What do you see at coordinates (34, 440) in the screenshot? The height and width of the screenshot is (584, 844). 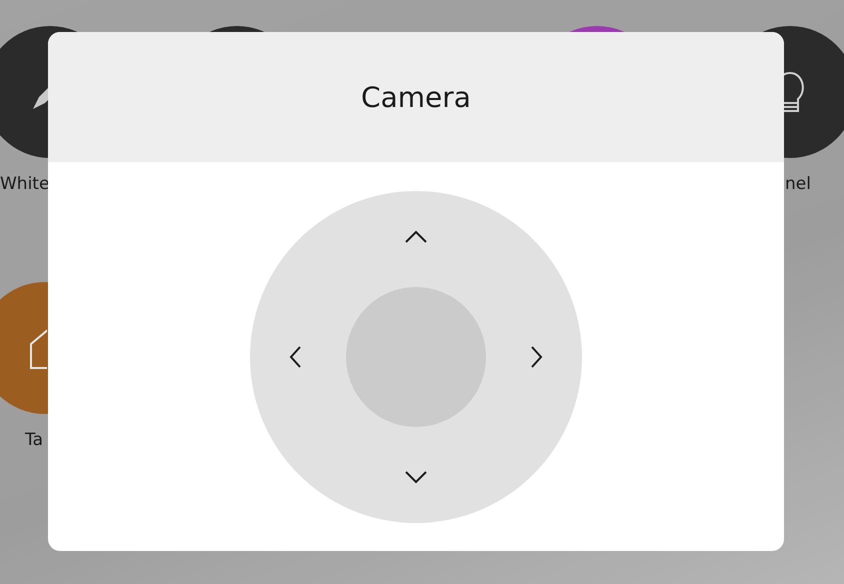 I see `app-label: Ta` at bounding box center [34, 440].